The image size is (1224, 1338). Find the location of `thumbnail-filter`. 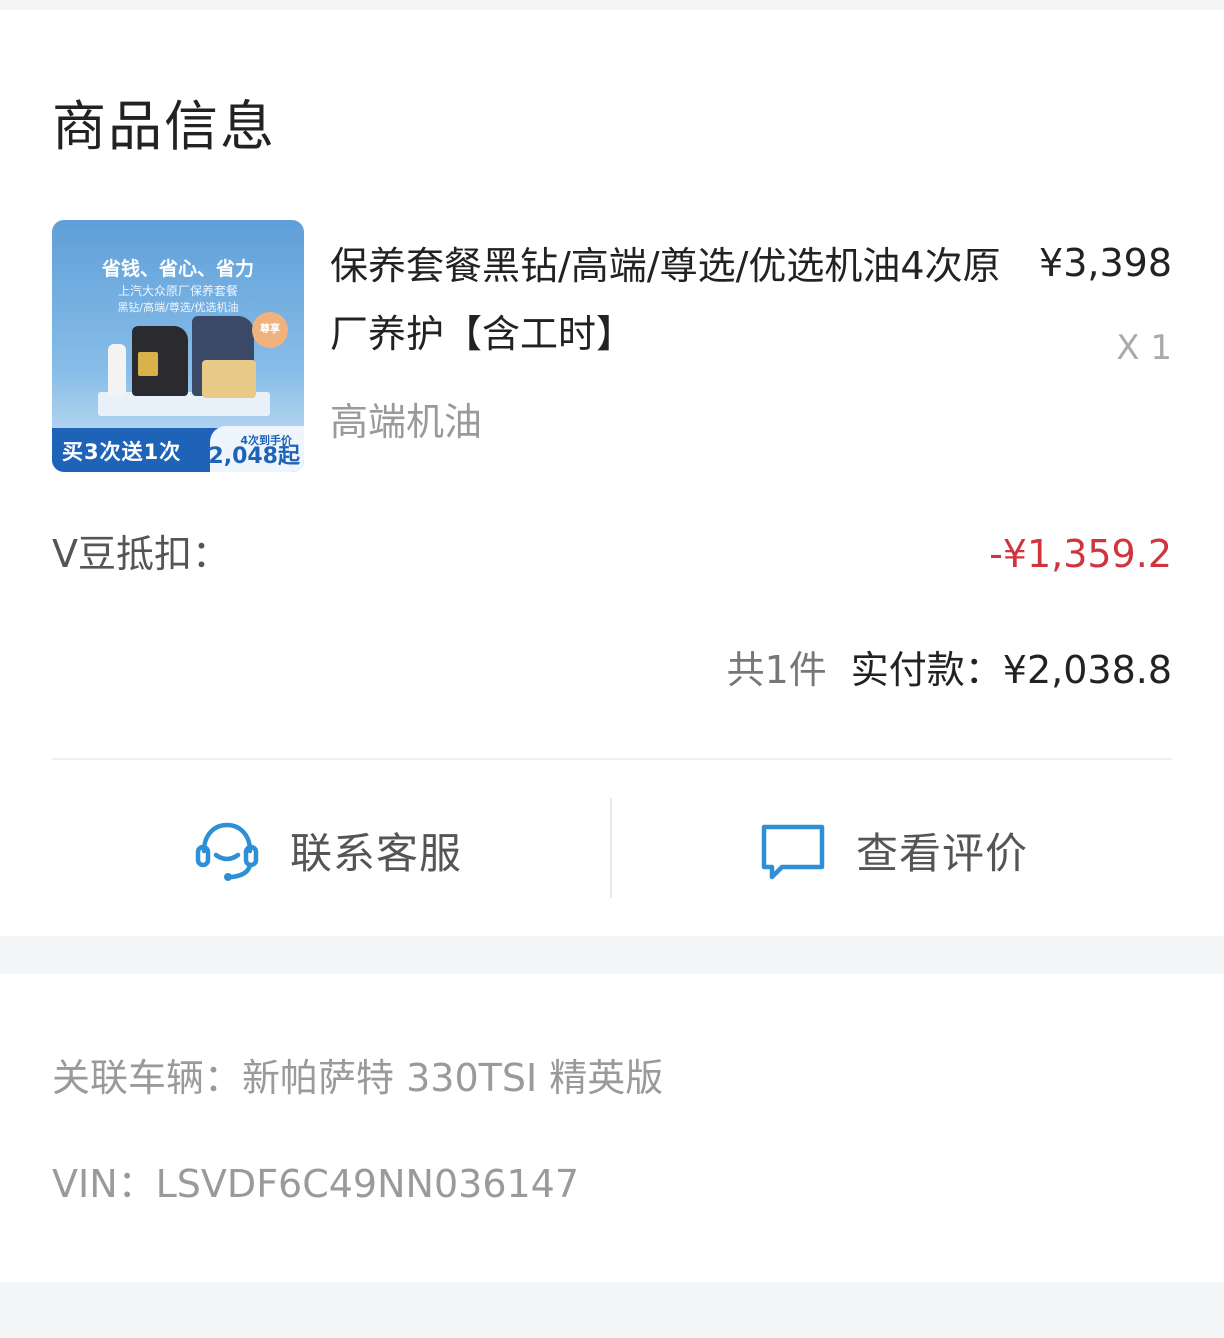

thumbnail-filter is located at coordinates (229, 379).